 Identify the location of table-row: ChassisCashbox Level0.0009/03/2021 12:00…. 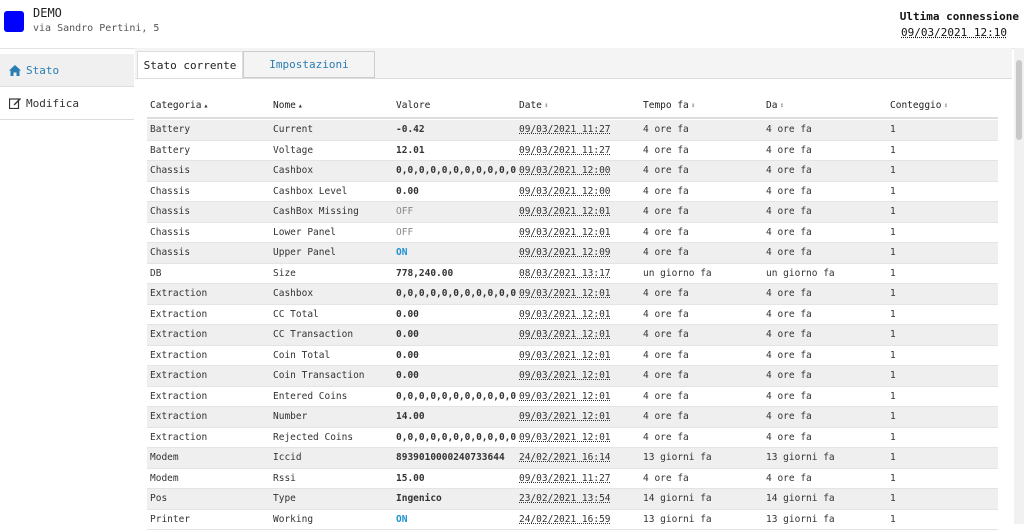
(572, 192).